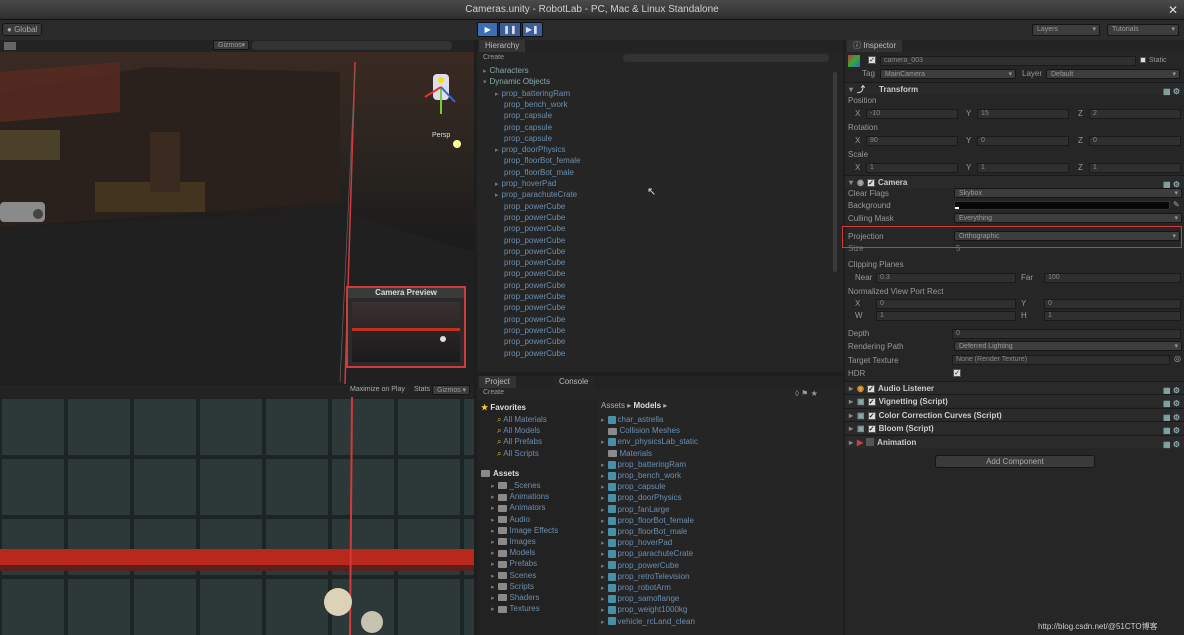  Describe the element at coordinates (806, 393) in the screenshot. I see `project-filter-icons: ◊ ⚑ ★` at that location.